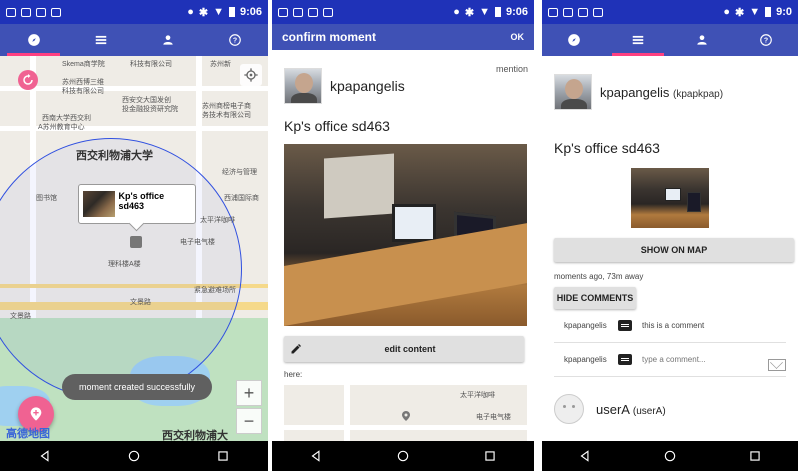 The height and width of the screenshot is (471, 798). Describe the element at coordinates (249, 393) in the screenshot. I see `zoom-in-button: +` at that location.